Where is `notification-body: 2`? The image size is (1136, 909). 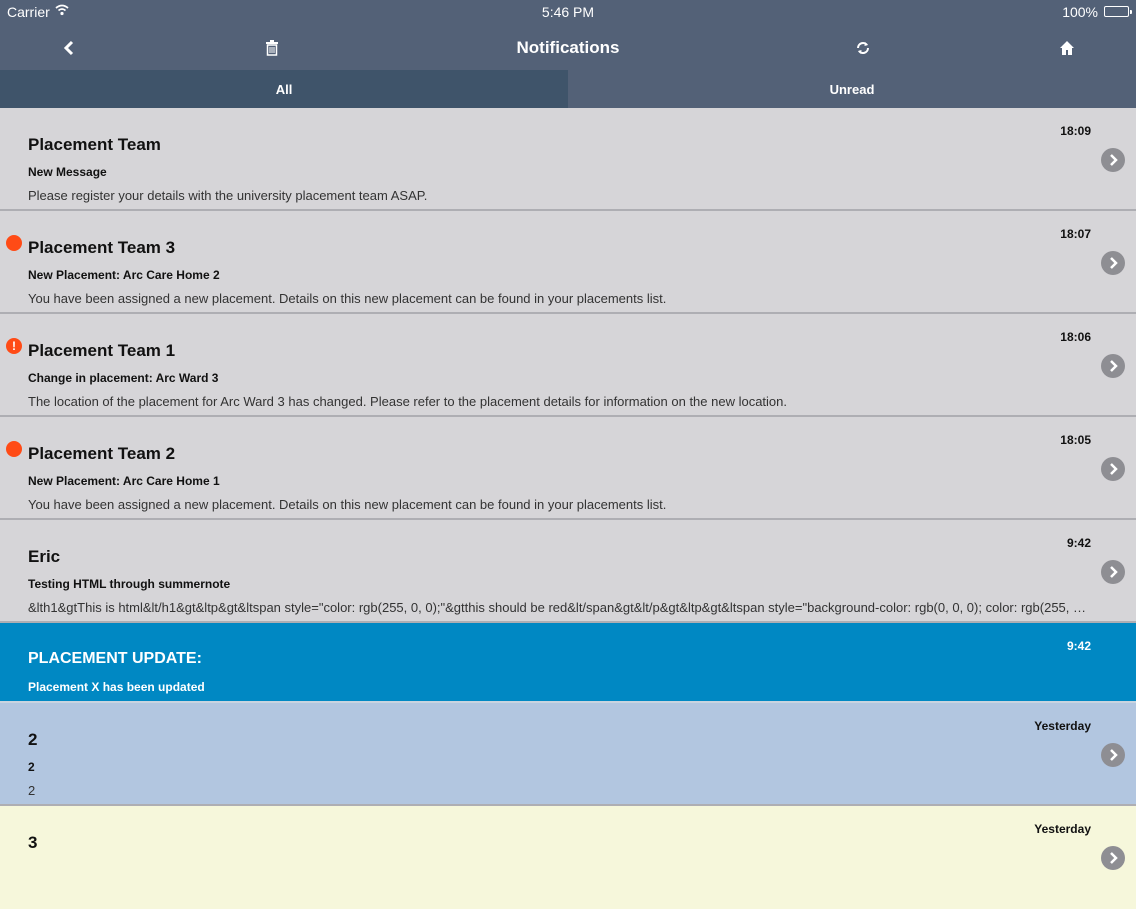
notification-body: 2 is located at coordinates (32, 790).